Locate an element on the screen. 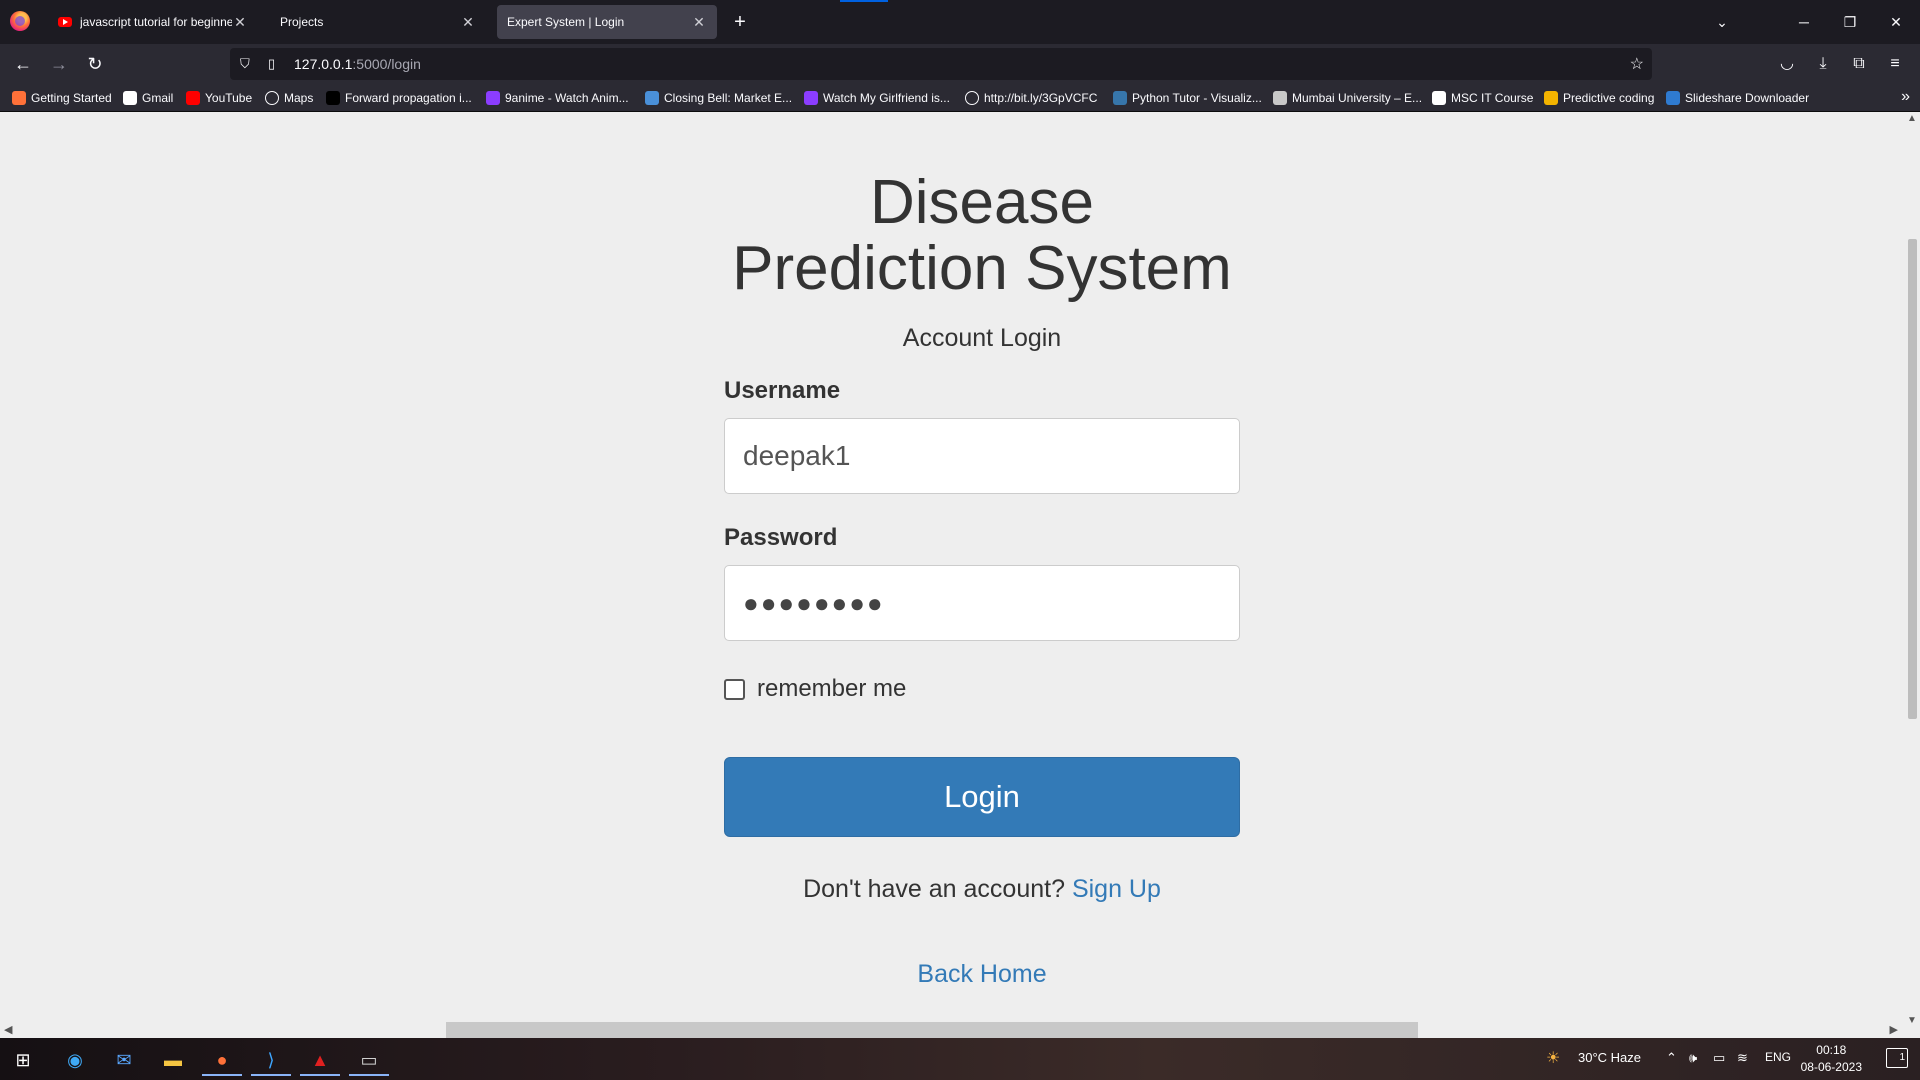 The image size is (1920, 1080). university-icon is located at coordinates (1280, 98).